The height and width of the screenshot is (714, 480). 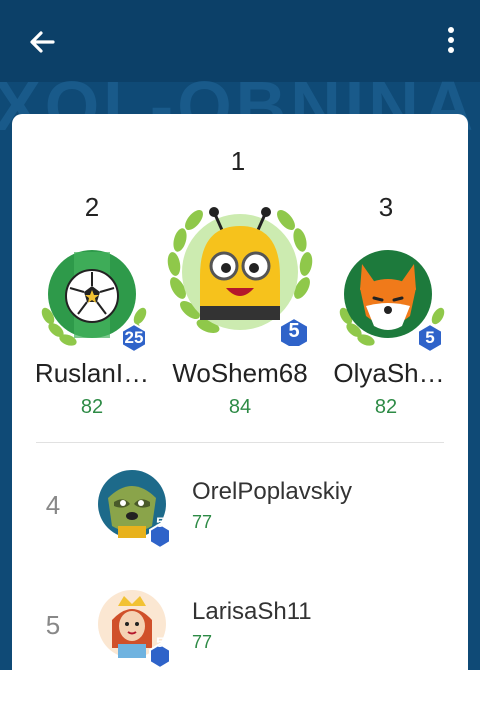 What do you see at coordinates (92, 207) in the screenshot?
I see `podium-rank: 2` at bounding box center [92, 207].